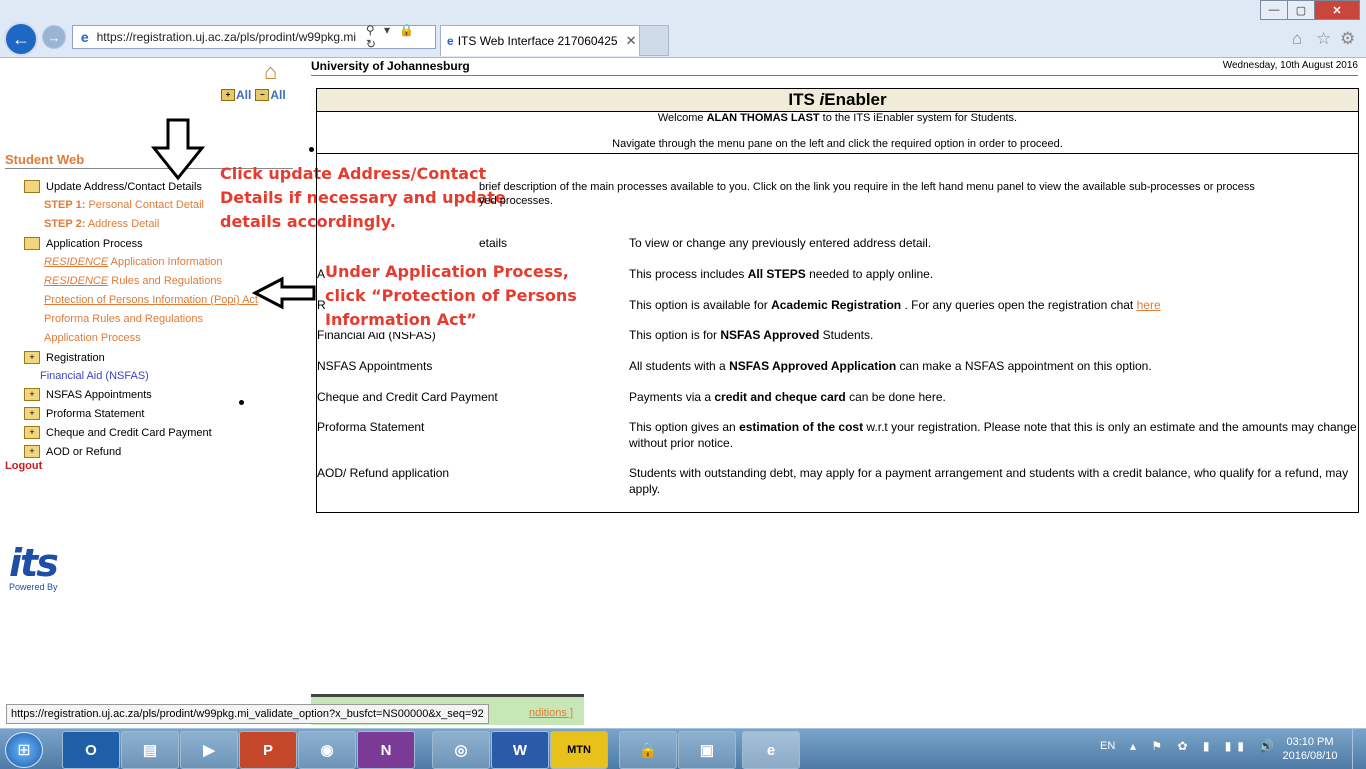  I want to click on chrome-icon: ◎, so click(461, 750).